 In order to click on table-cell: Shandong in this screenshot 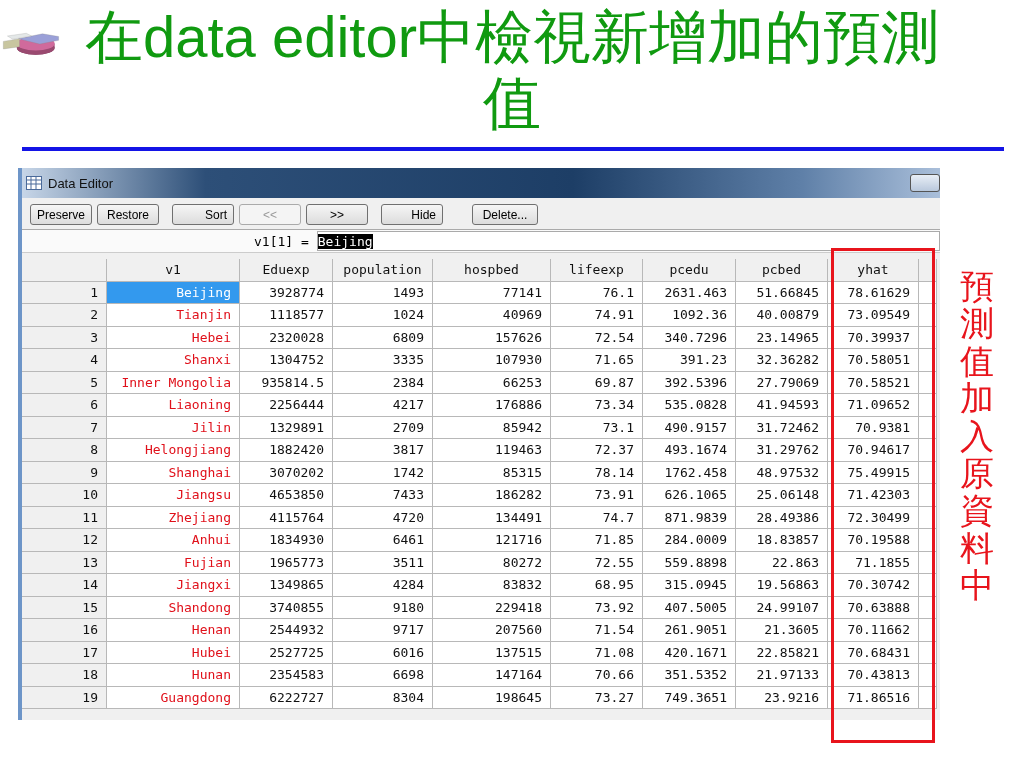, I will do `click(173, 607)`.